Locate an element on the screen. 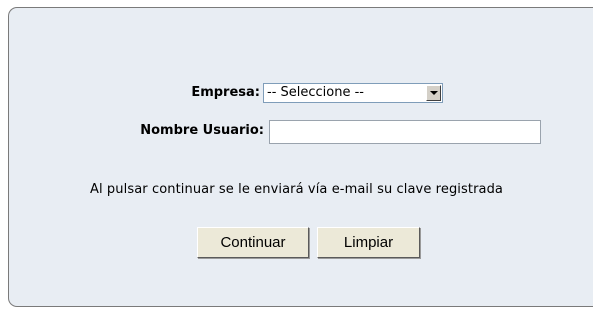 This screenshot has width=593, height=325. continuar-button: Continuar is located at coordinates (253, 242).